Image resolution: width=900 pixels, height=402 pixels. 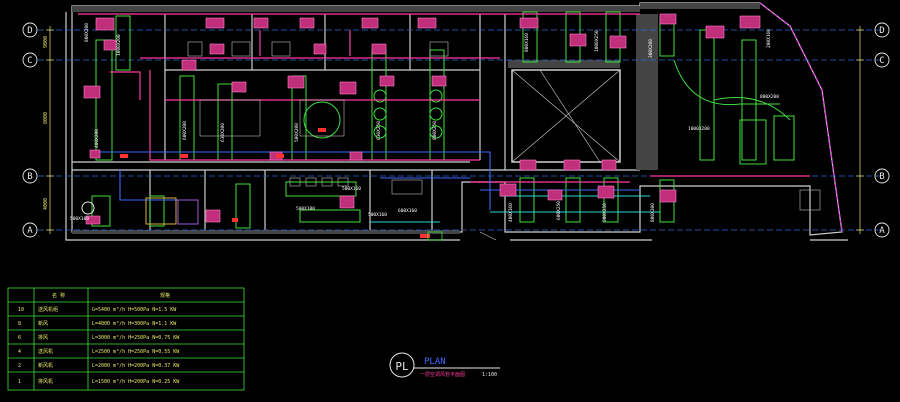 I want to click on legend-row-num: 8, so click(x=19, y=324).